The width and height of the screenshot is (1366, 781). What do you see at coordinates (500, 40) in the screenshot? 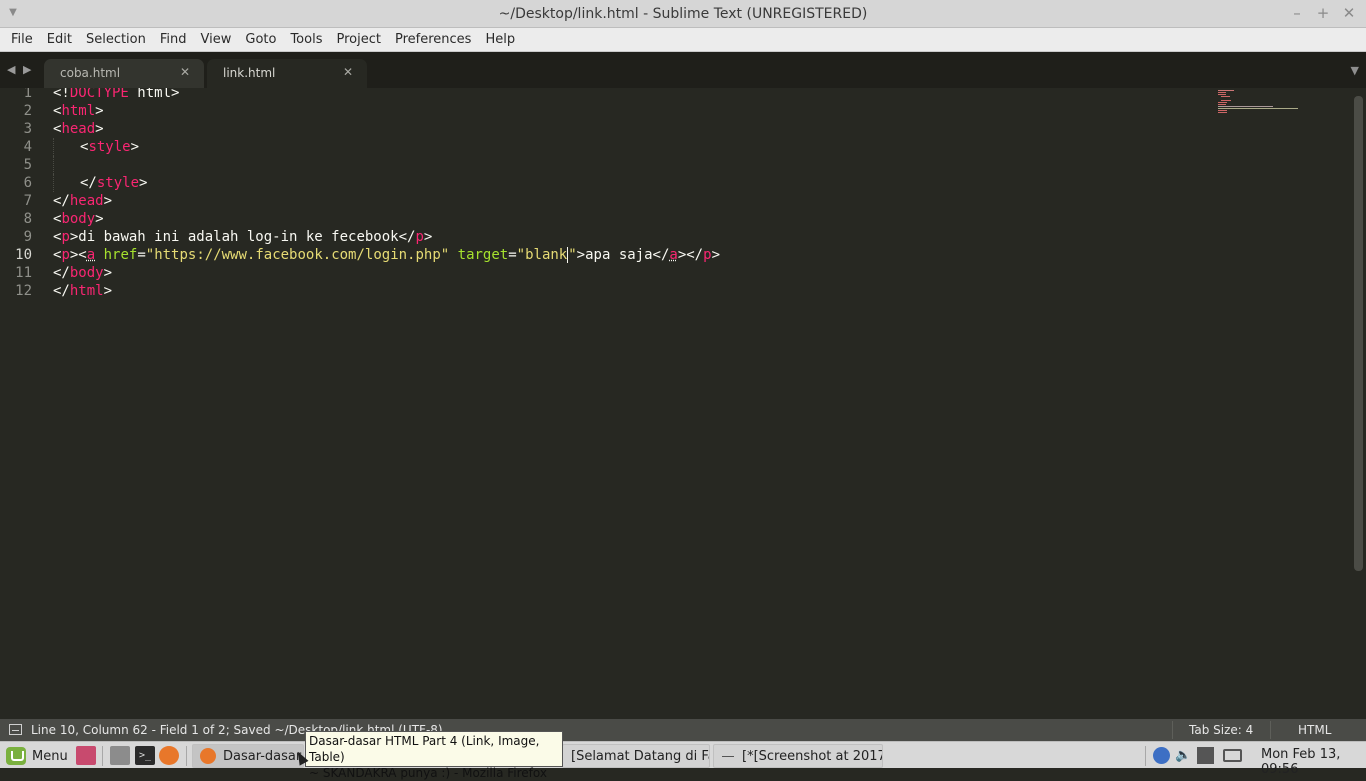
I see `menu-help: Help` at bounding box center [500, 40].